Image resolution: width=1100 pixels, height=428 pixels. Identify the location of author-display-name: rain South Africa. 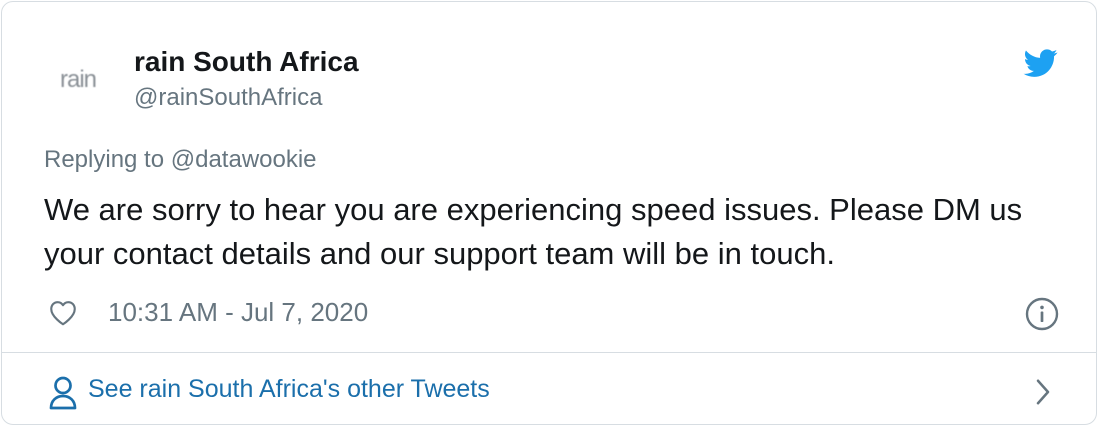
(246, 62).